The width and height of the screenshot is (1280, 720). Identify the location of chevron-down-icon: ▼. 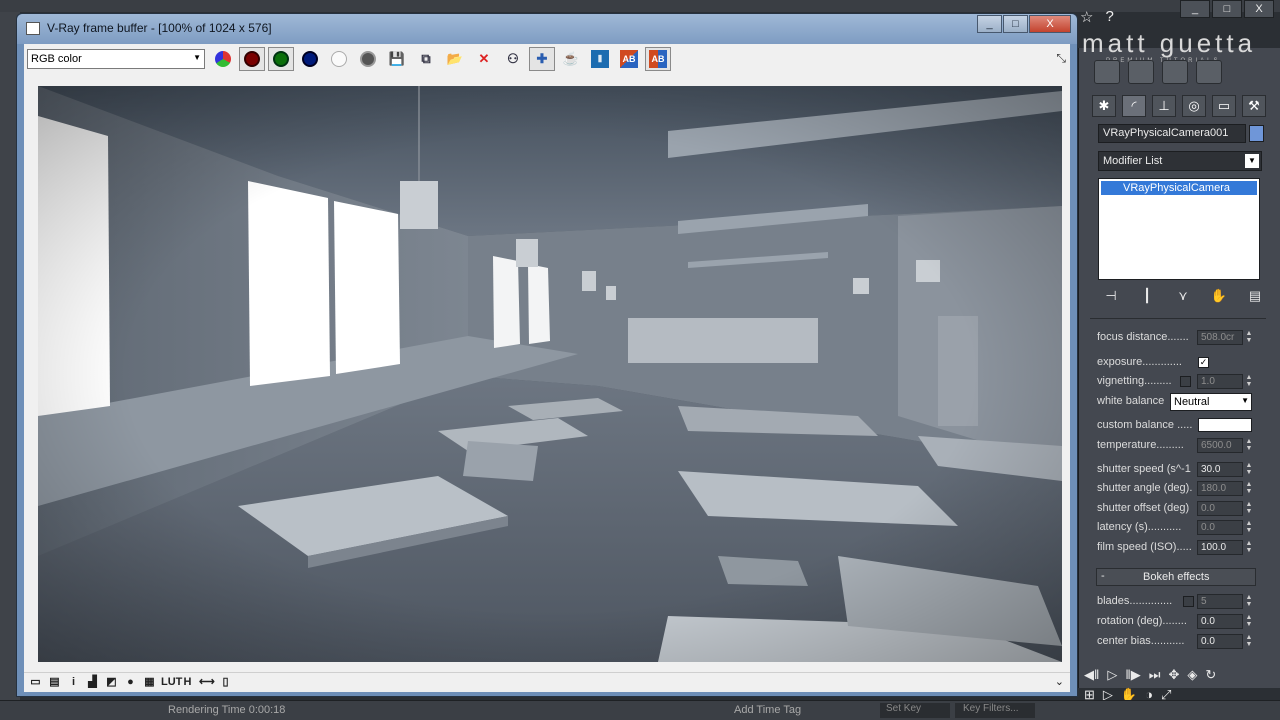
(197, 57).